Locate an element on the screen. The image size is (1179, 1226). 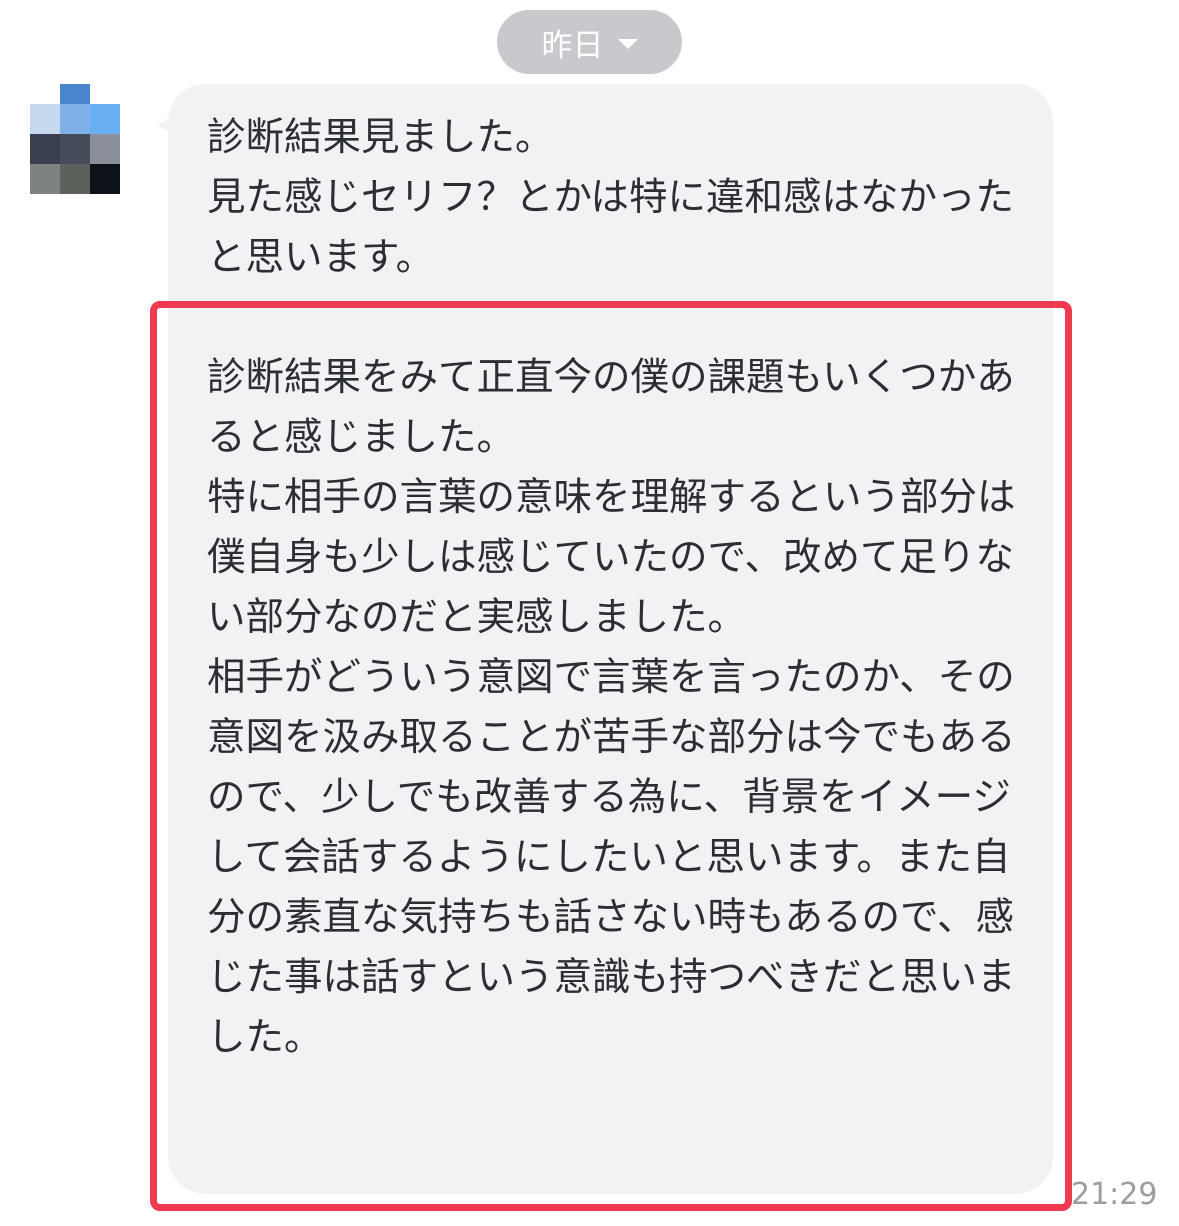
message-text-first: 診断結果見ました。 見た感じセリフ？とかは特に違和感はなかったと思います。 is located at coordinates (610, 197).